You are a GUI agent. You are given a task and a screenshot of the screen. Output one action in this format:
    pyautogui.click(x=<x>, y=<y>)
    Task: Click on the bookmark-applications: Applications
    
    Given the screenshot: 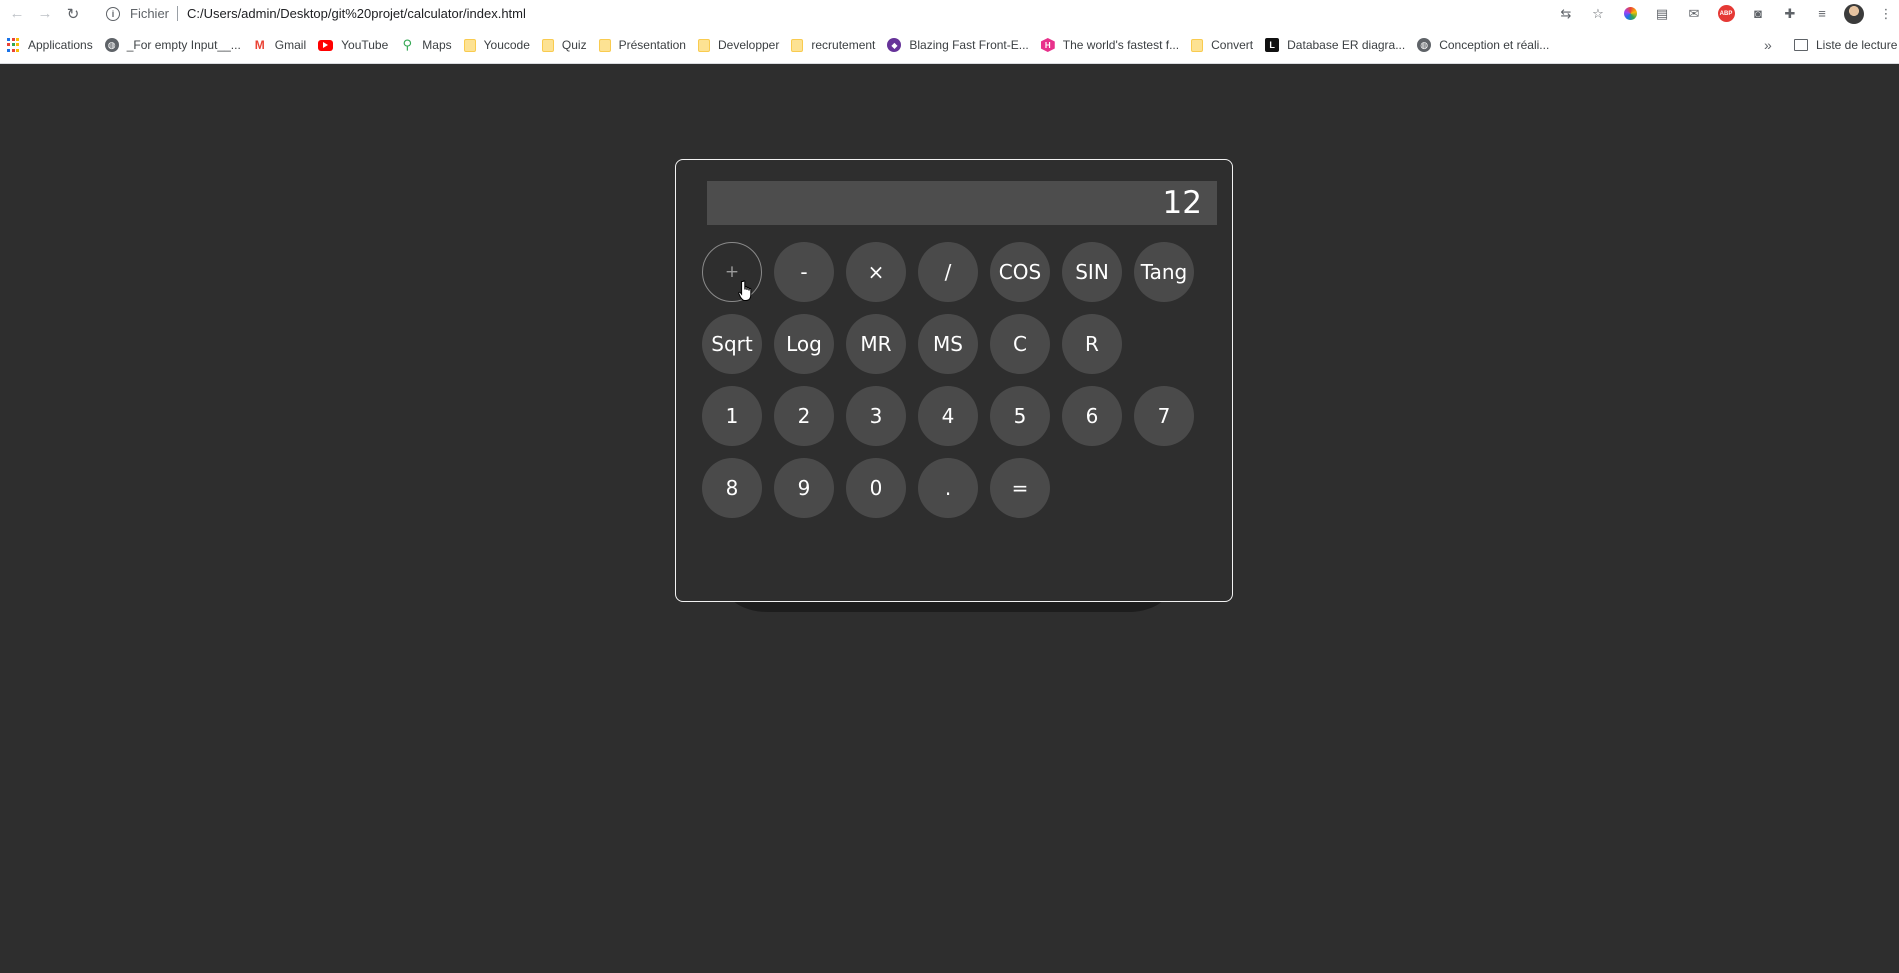 What is the action you would take?
    pyautogui.click(x=49, y=45)
    